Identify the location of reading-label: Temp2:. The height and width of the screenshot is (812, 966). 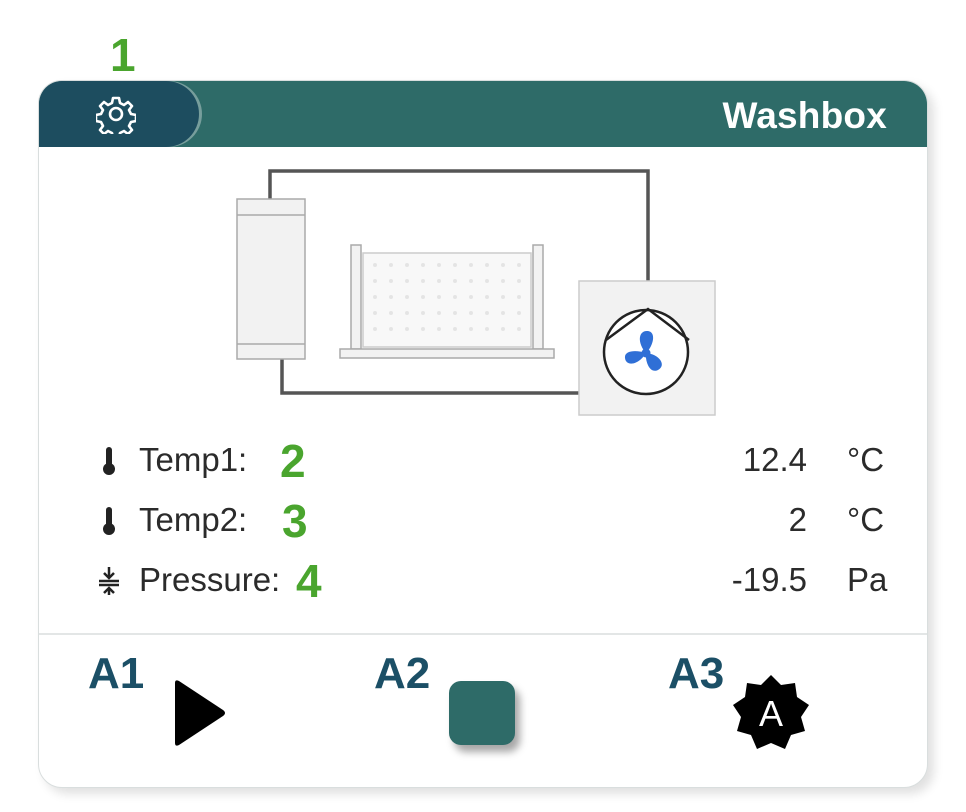
(193, 519).